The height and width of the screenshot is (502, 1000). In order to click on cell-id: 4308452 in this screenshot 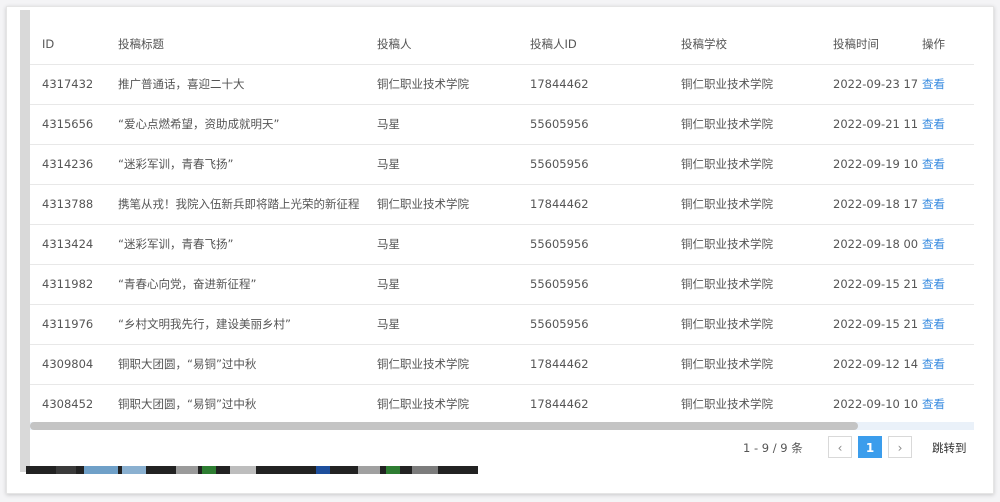, I will do `click(68, 404)`.